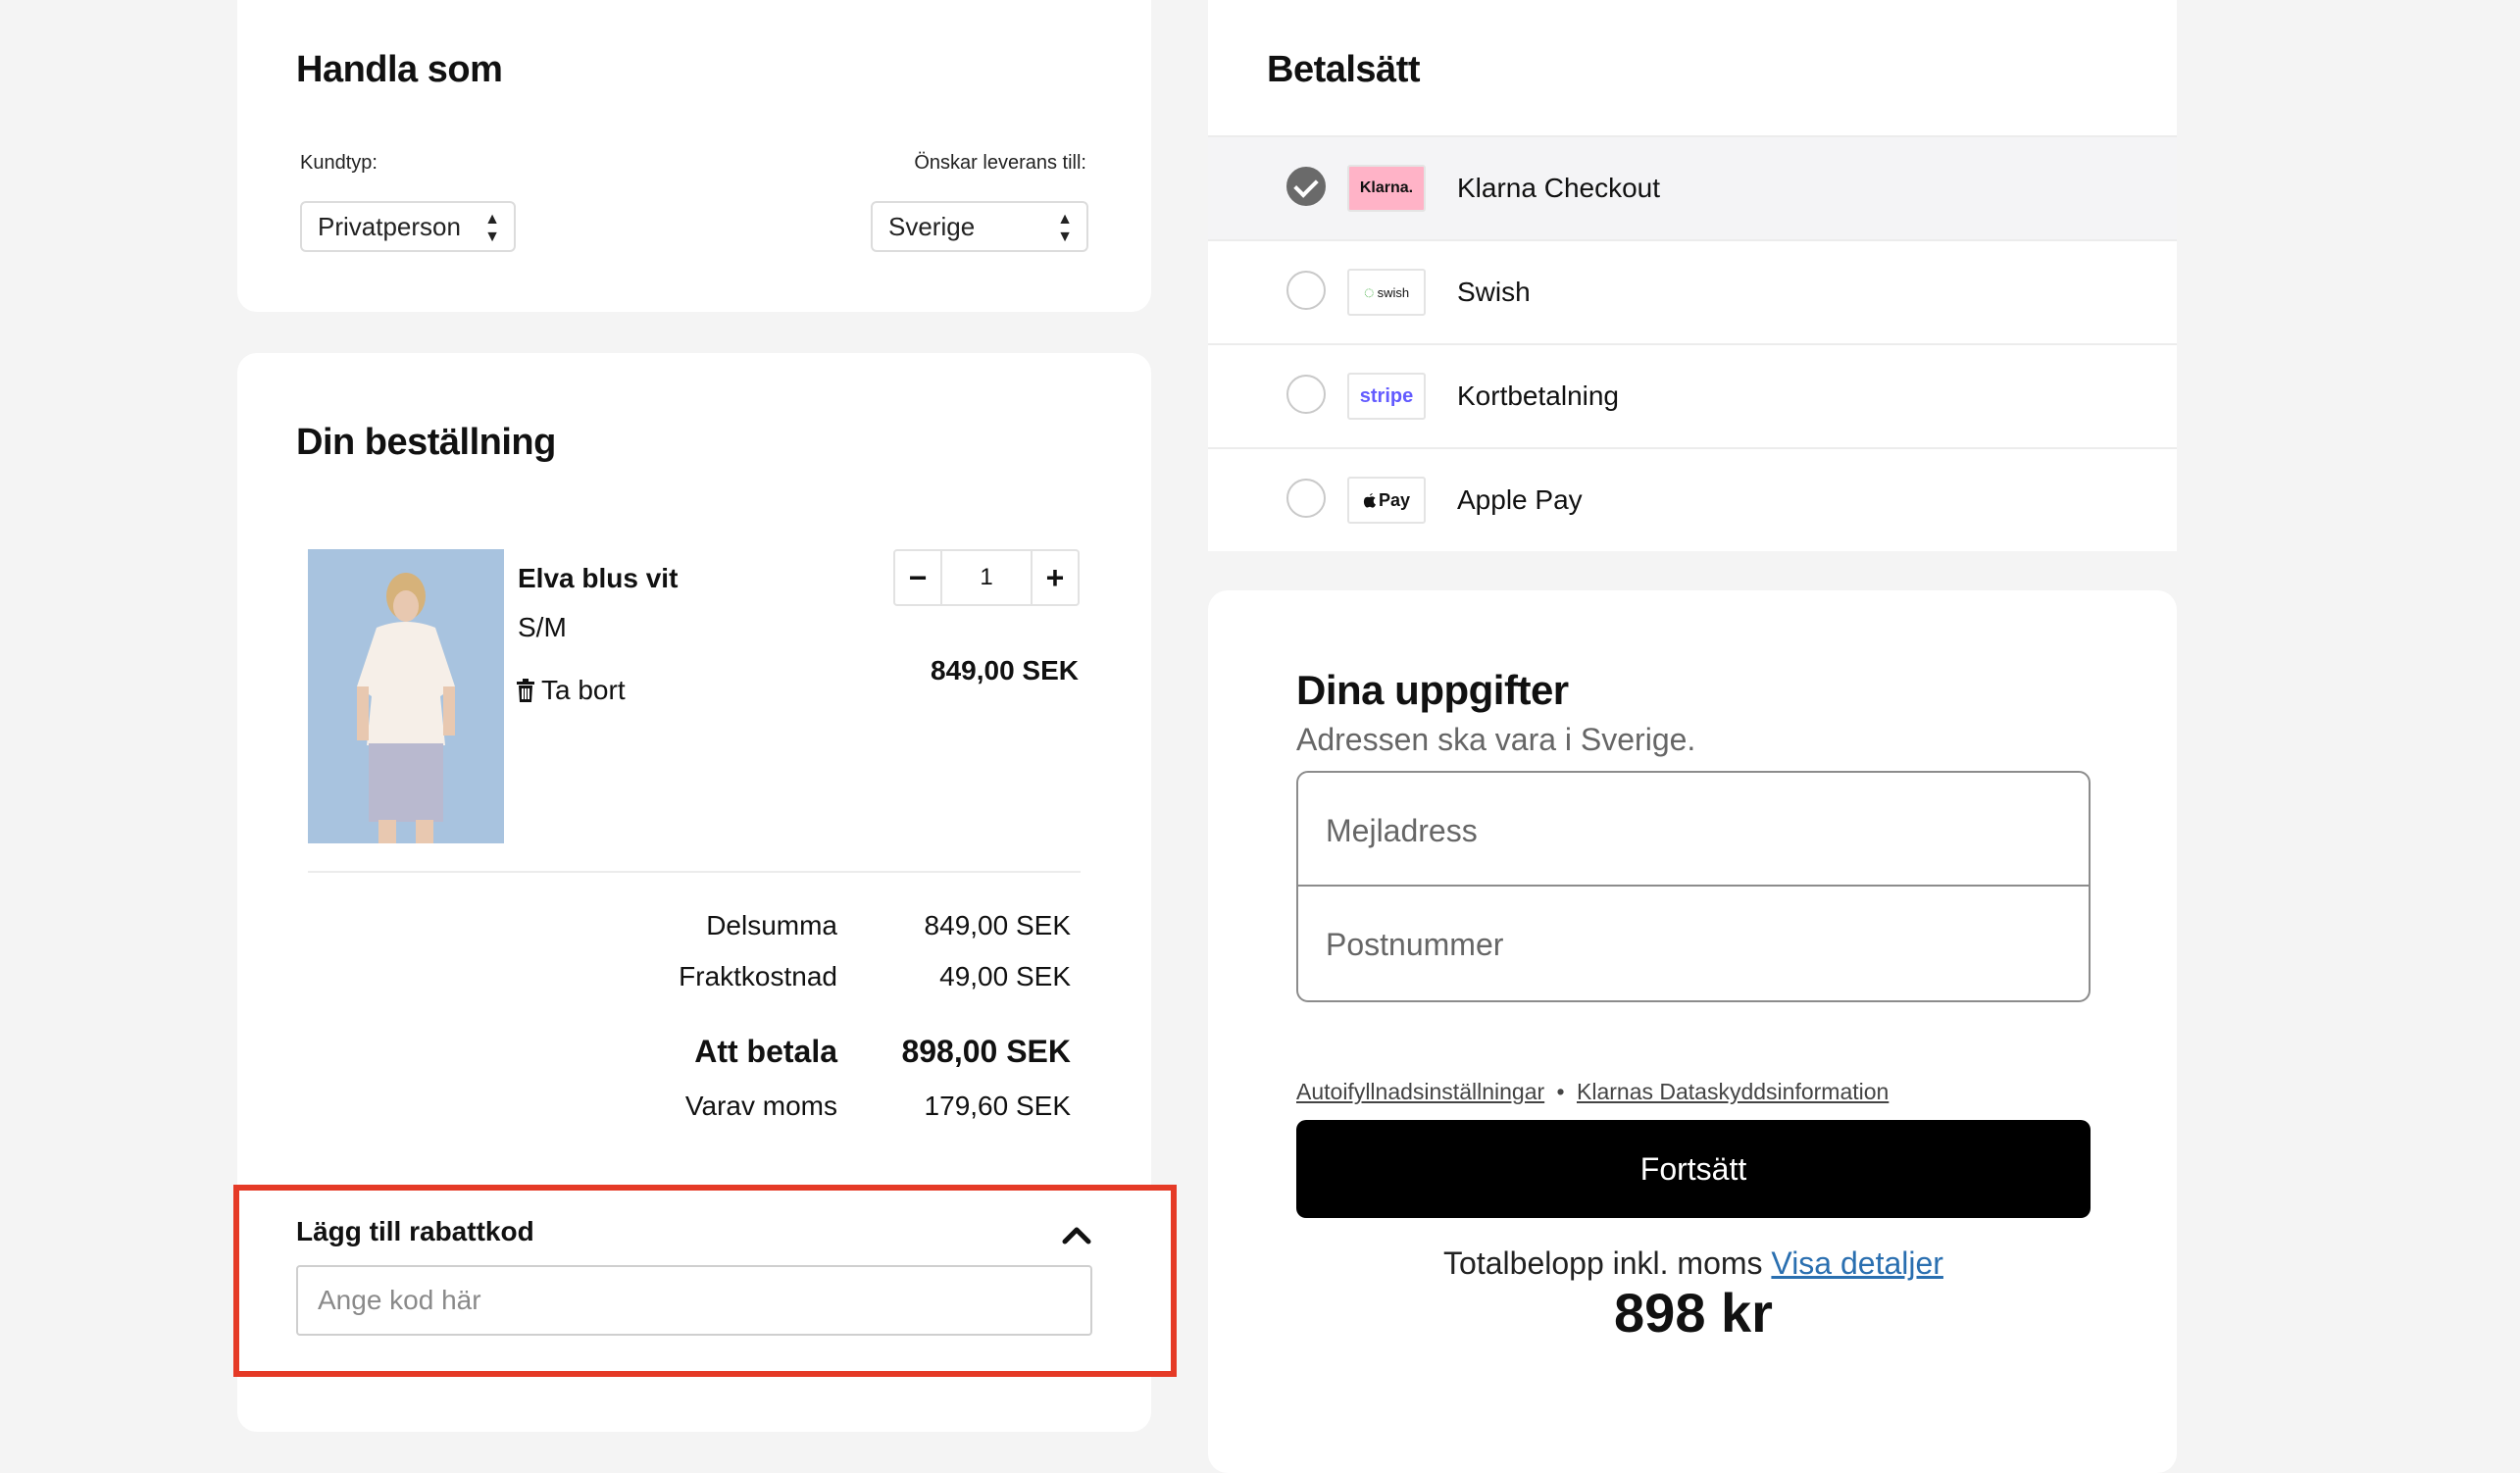 The image size is (2520, 1473). What do you see at coordinates (1005, 670) in the screenshot?
I see `product-price: 849,00 SEK` at bounding box center [1005, 670].